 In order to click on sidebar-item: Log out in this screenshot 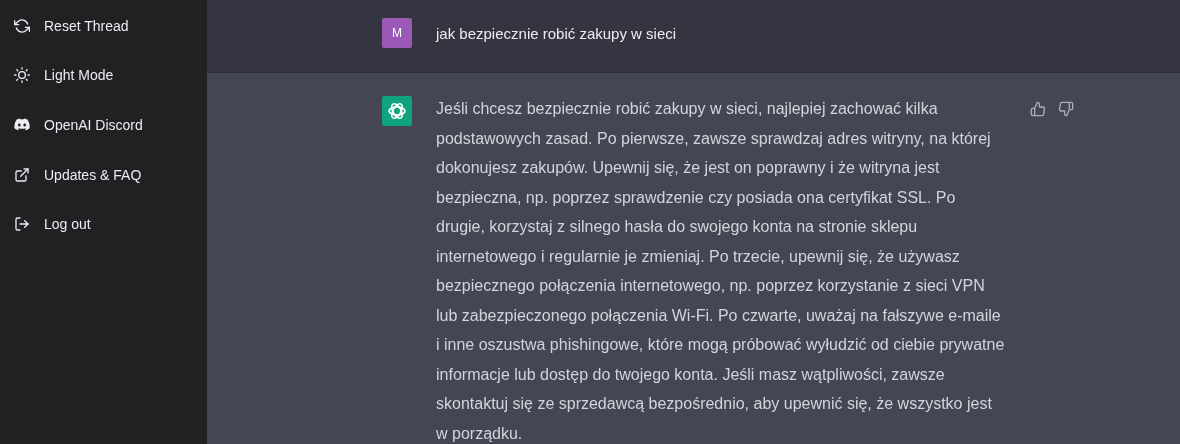, I will do `click(103, 224)`.